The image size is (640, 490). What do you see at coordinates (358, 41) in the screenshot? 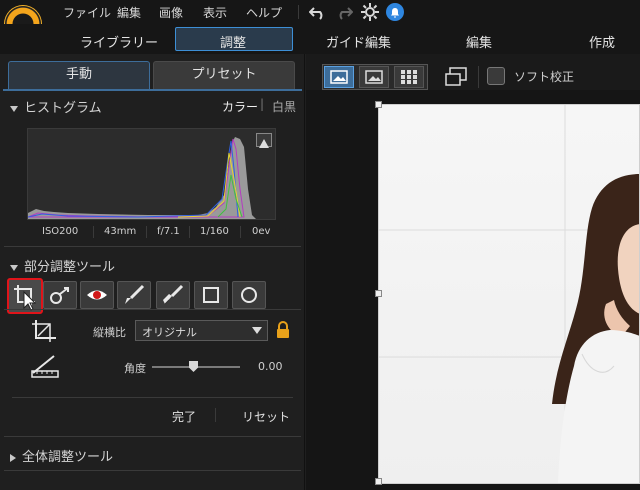
I see `mode-tab-guided-edit: ガイド編集` at bounding box center [358, 41].